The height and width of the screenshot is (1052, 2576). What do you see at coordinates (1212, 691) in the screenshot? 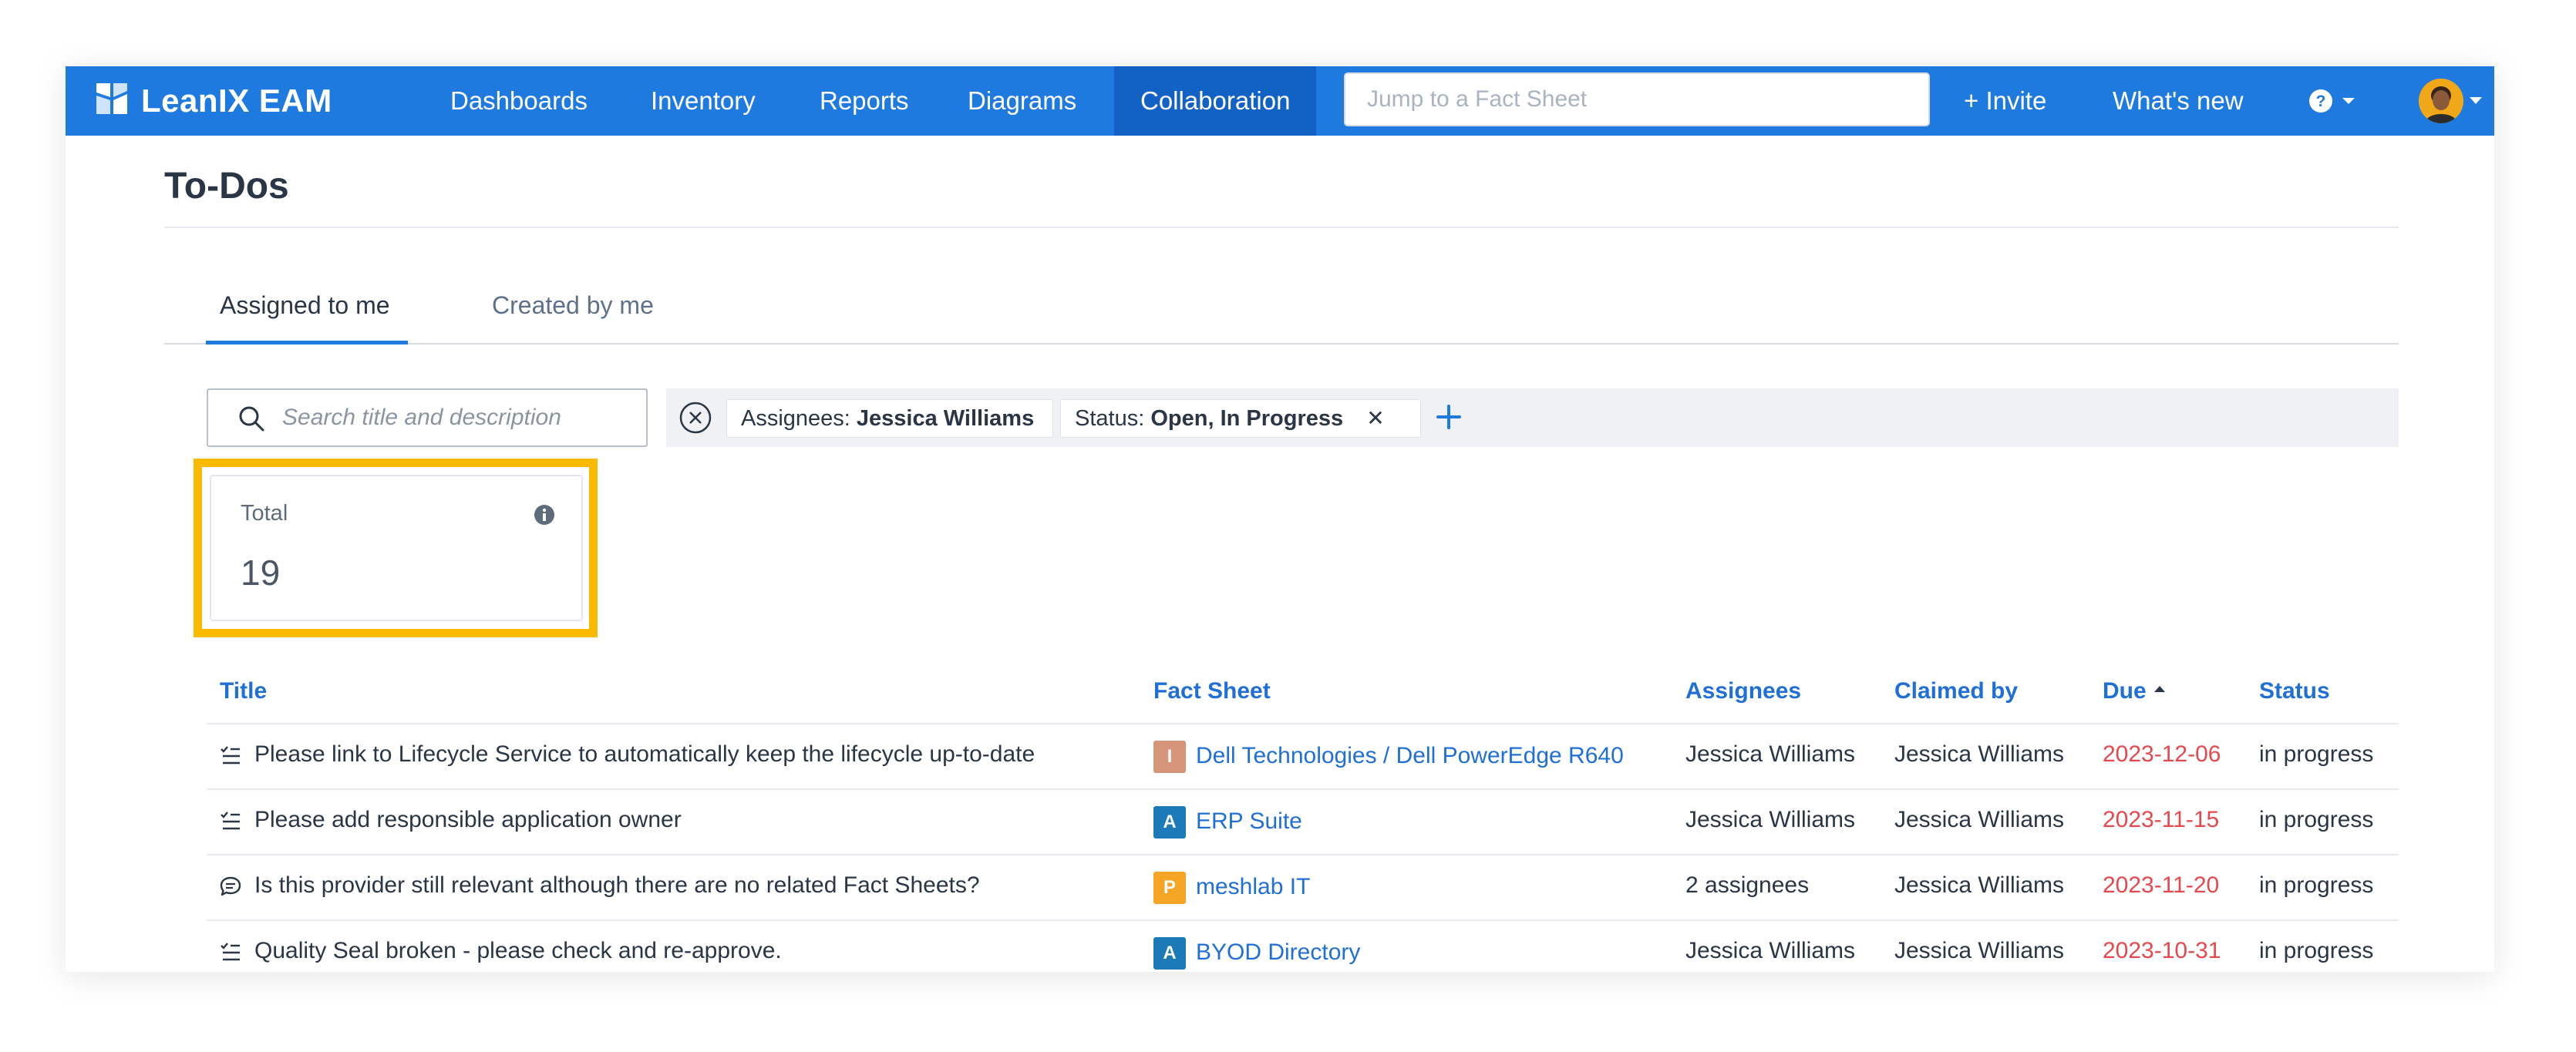
I see `column-header-fact-sheet: Fact Sheet` at bounding box center [1212, 691].